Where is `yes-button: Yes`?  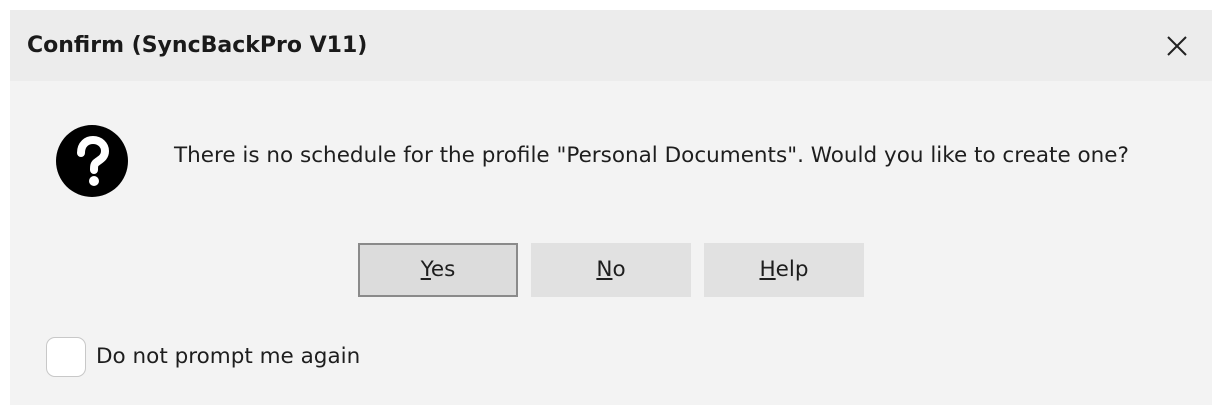 yes-button: Yes is located at coordinates (438, 270).